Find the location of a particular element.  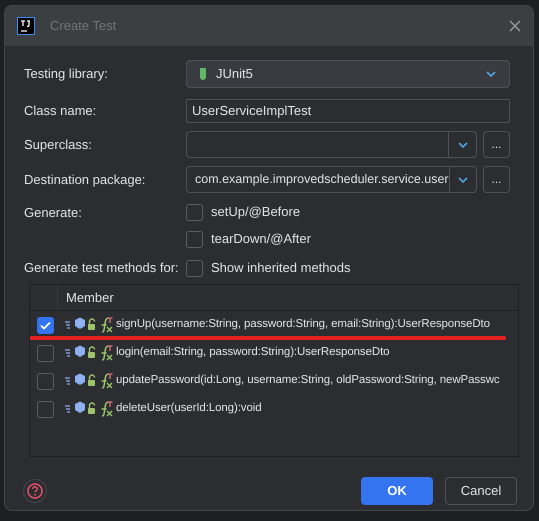

destination-package-combo: com.example.improvedscheduler.service.user is located at coordinates (331, 179).